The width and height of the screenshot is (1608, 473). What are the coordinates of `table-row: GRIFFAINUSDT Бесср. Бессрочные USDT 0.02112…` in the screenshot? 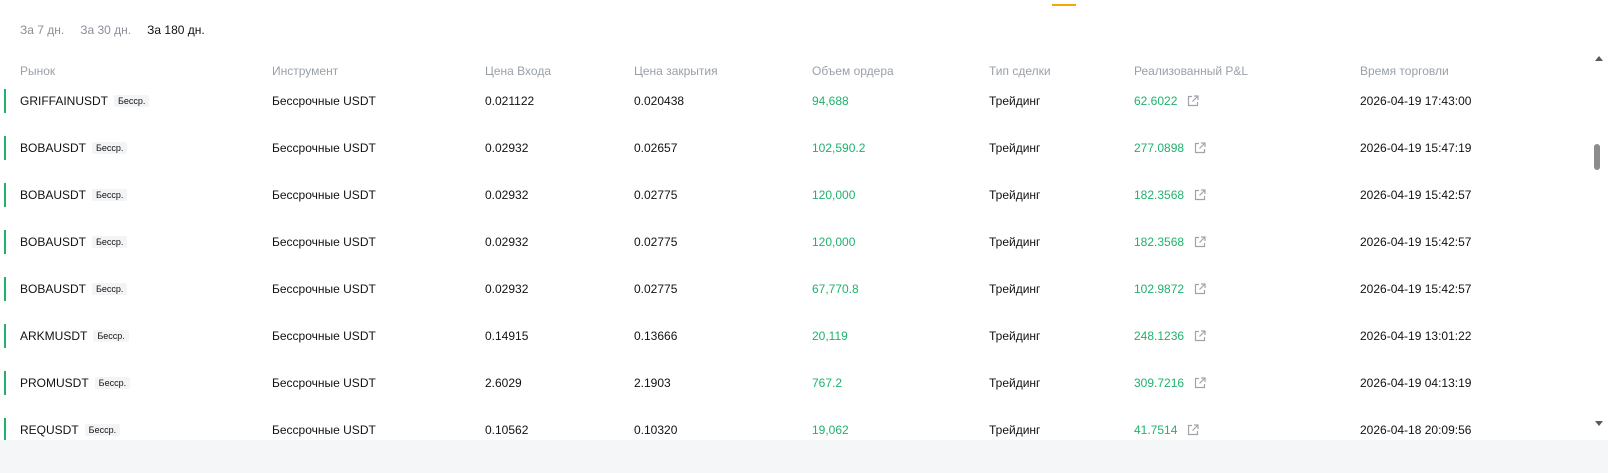 It's located at (795, 101).